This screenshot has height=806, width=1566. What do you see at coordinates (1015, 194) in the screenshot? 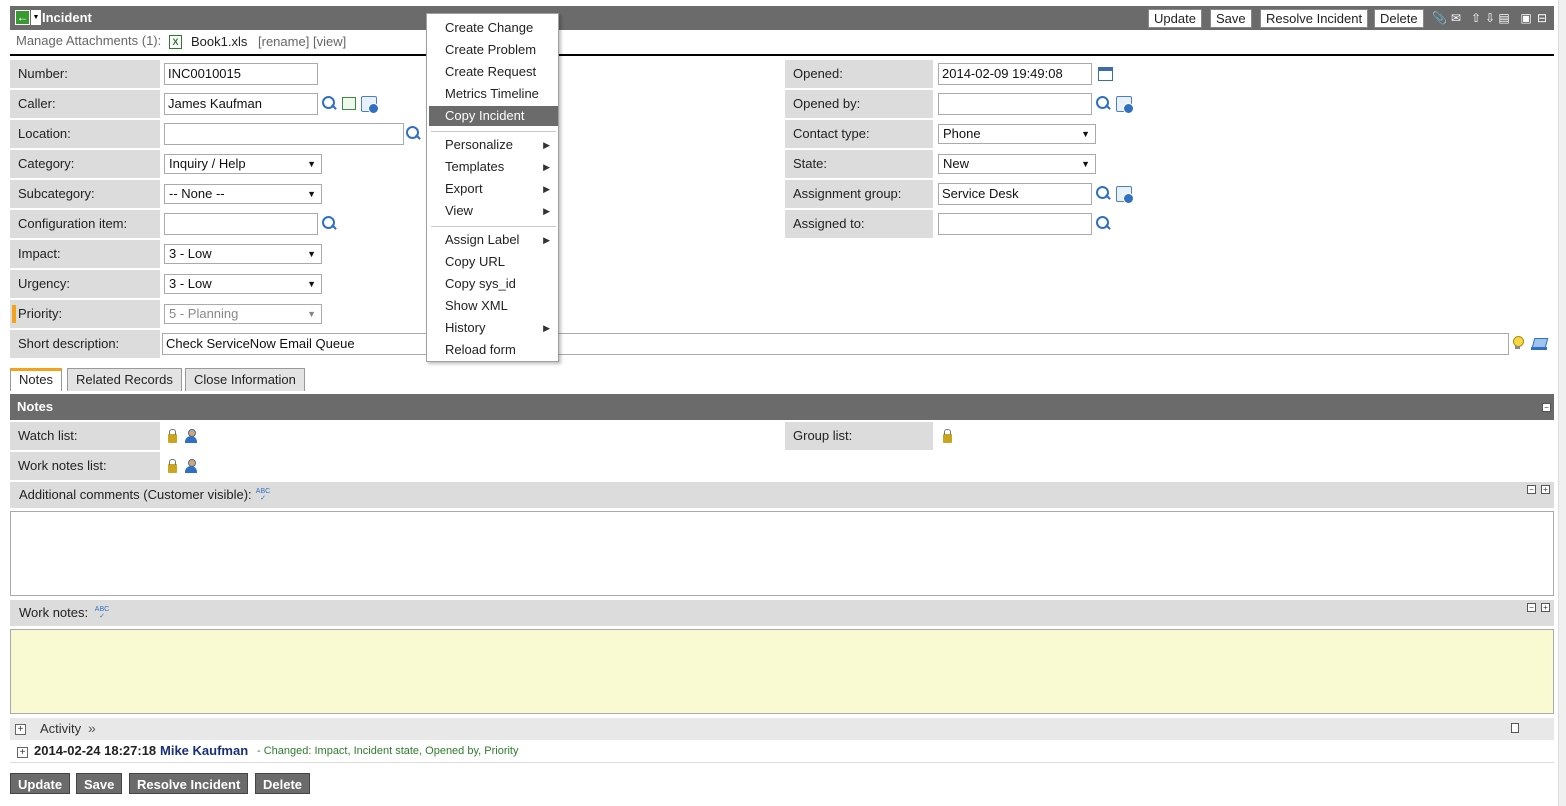
I see `assignment-group-field: Service Desk` at bounding box center [1015, 194].